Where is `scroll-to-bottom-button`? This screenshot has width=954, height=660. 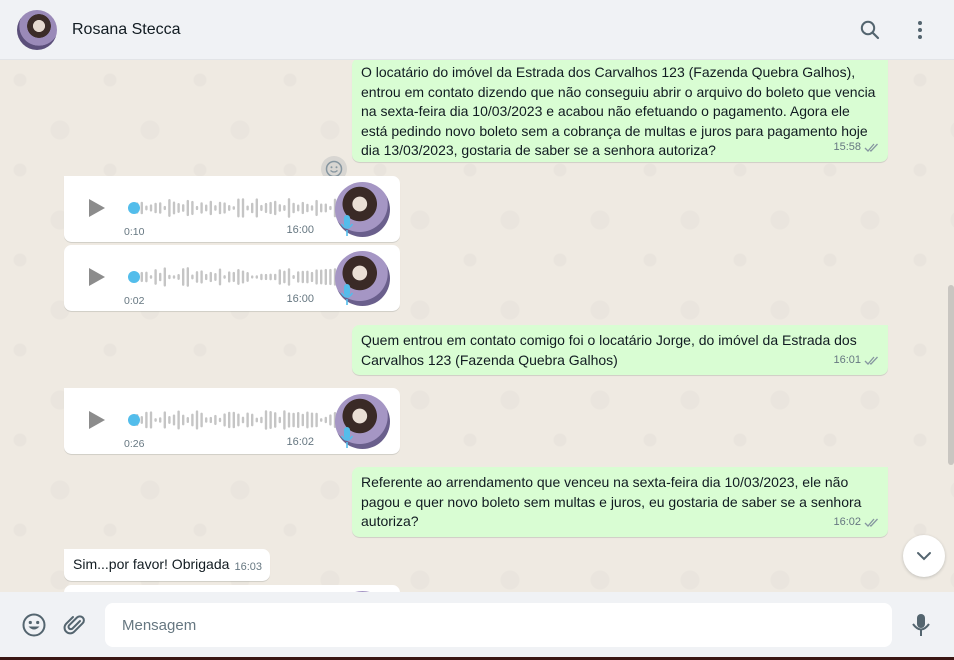
scroll-to-bottom-button is located at coordinates (924, 556).